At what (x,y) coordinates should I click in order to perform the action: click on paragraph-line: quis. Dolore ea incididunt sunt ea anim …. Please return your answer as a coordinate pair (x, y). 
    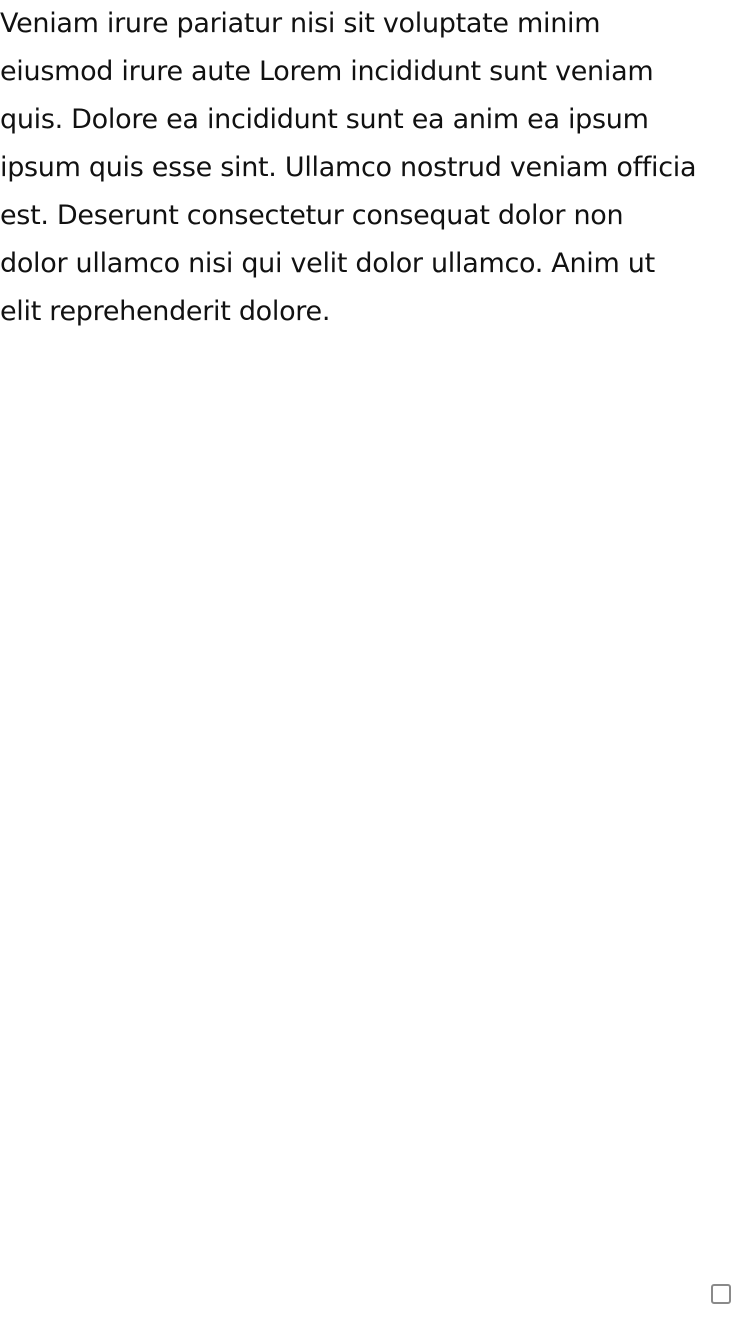
    Looking at the image, I should click on (324, 119).